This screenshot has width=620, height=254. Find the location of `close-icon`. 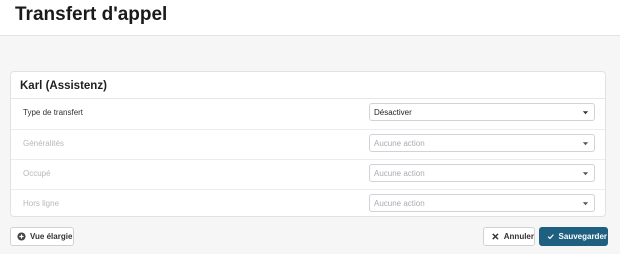

close-icon is located at coordinates (495, 236).